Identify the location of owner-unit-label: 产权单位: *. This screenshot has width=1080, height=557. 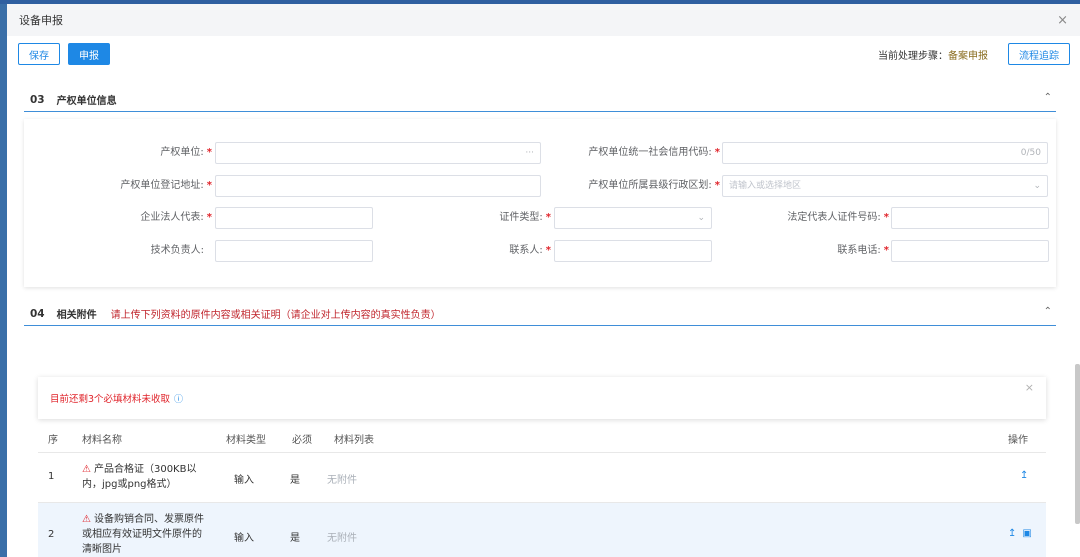
(186, 152).